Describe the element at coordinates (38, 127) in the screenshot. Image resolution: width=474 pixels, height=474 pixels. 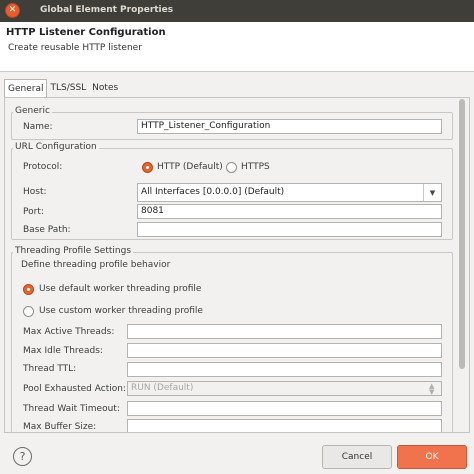
I see `name-label: Name:` at that location.